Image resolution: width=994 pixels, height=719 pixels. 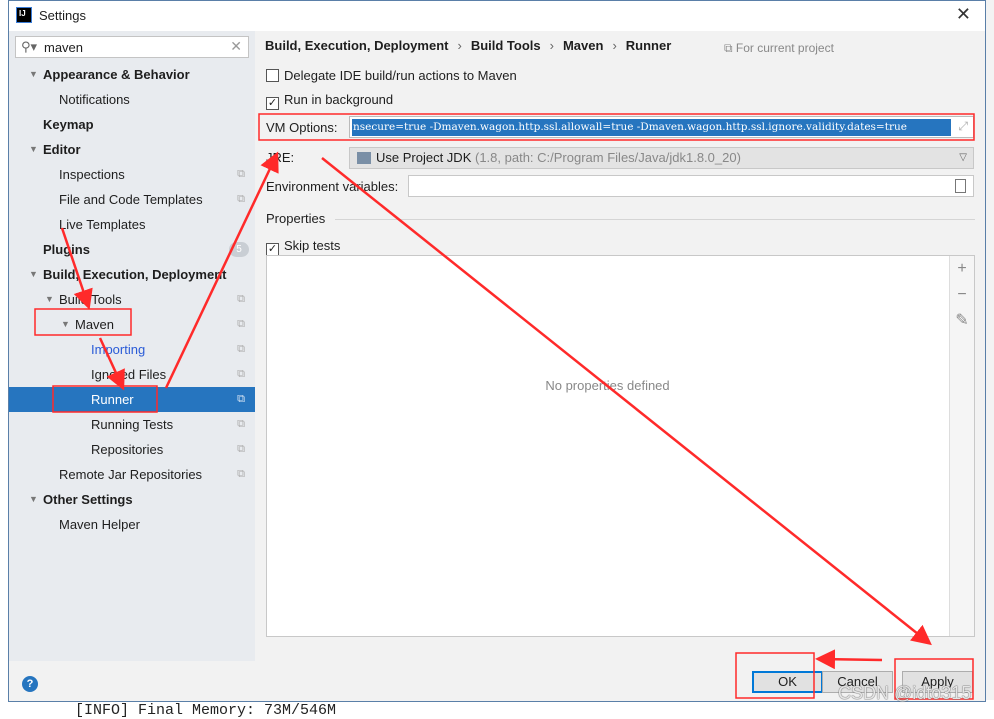 I want to click on vm-options-label: VM Options:, so click(x=302, y=127).